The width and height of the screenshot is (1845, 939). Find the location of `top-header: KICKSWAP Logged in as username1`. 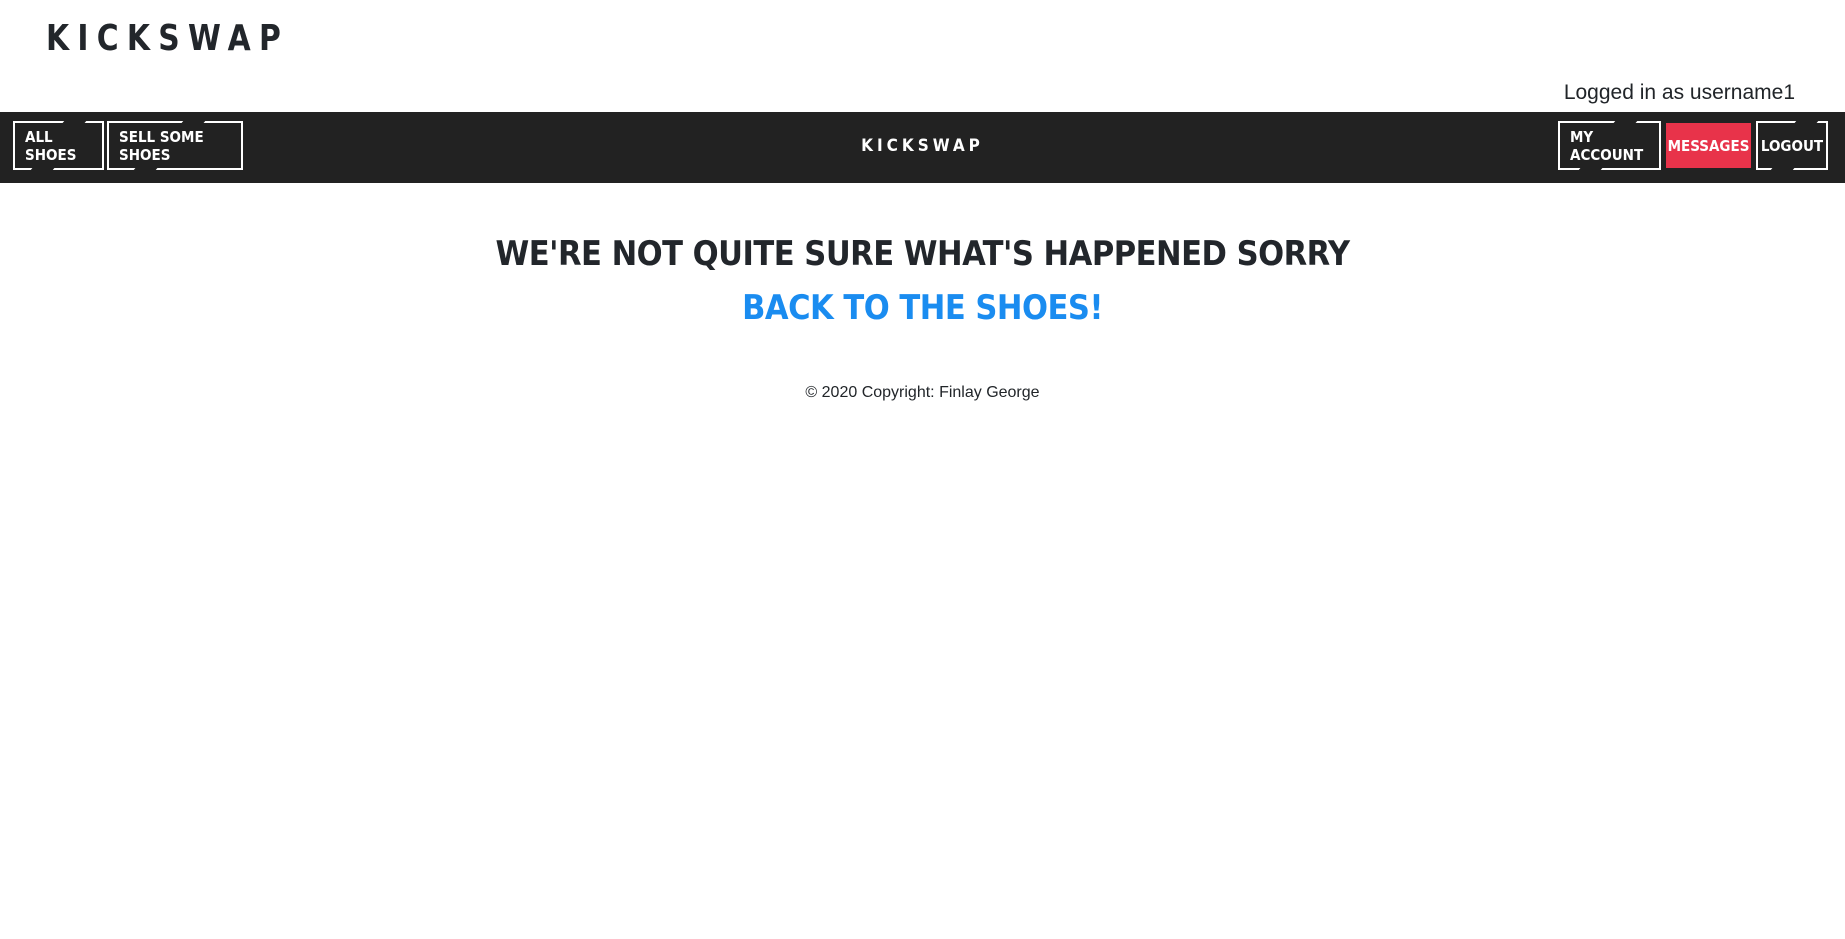

top-header: KICKSWAP Logged in as username1 is located at coordinates (922, 56).